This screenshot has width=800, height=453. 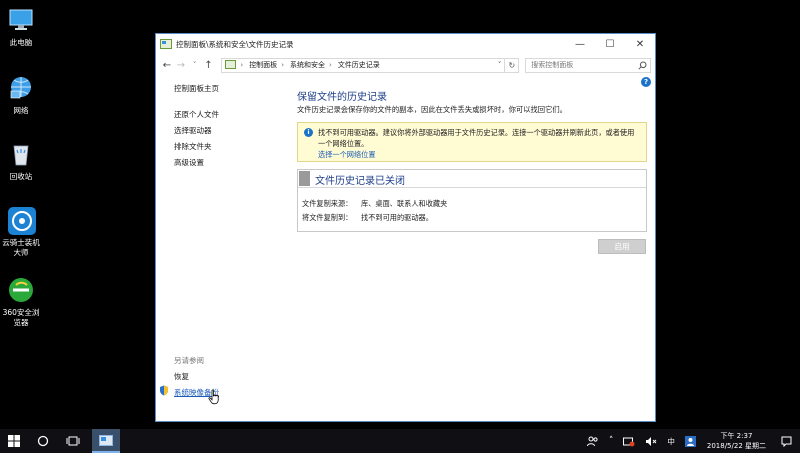 What do you see at coordinates (181, 376) in the screenshot?
I see `see-also-recovery-link: 恢复` at bounding box center [181, 376].